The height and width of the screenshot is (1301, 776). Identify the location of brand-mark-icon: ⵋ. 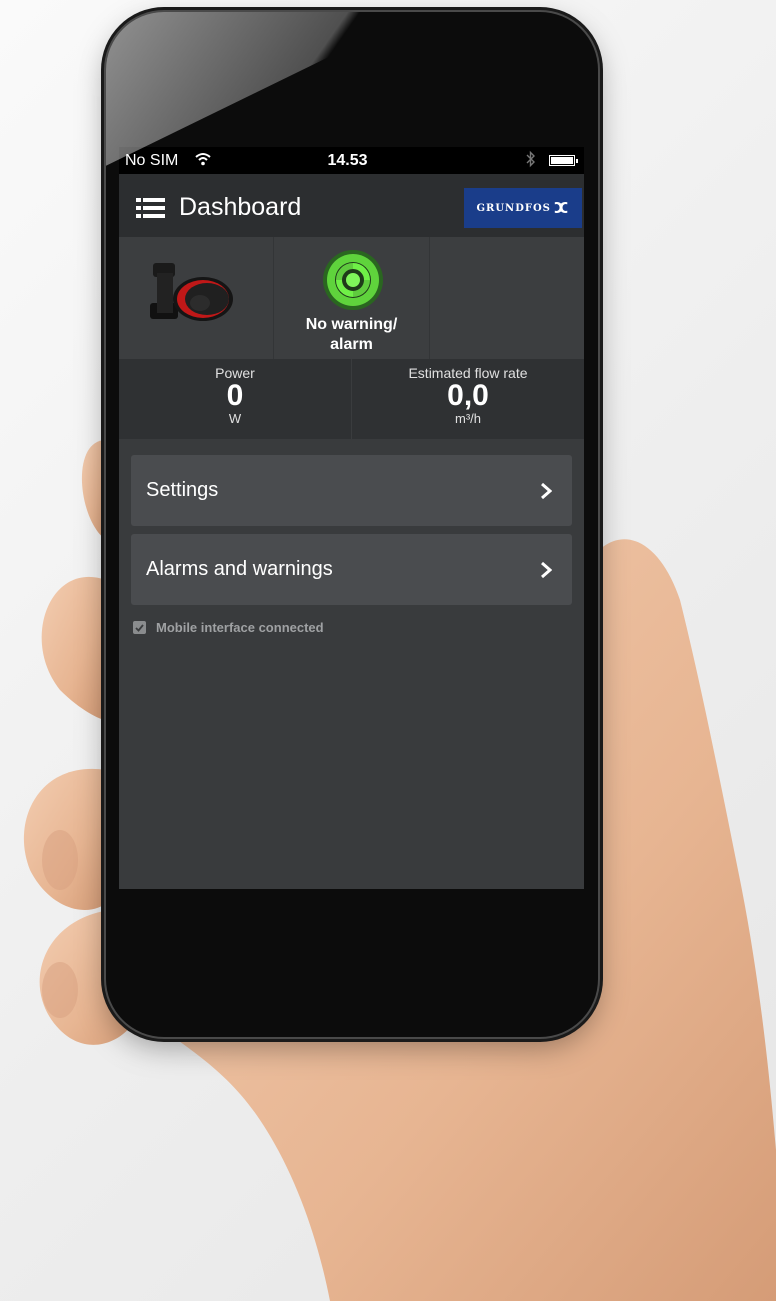
(561, 208).